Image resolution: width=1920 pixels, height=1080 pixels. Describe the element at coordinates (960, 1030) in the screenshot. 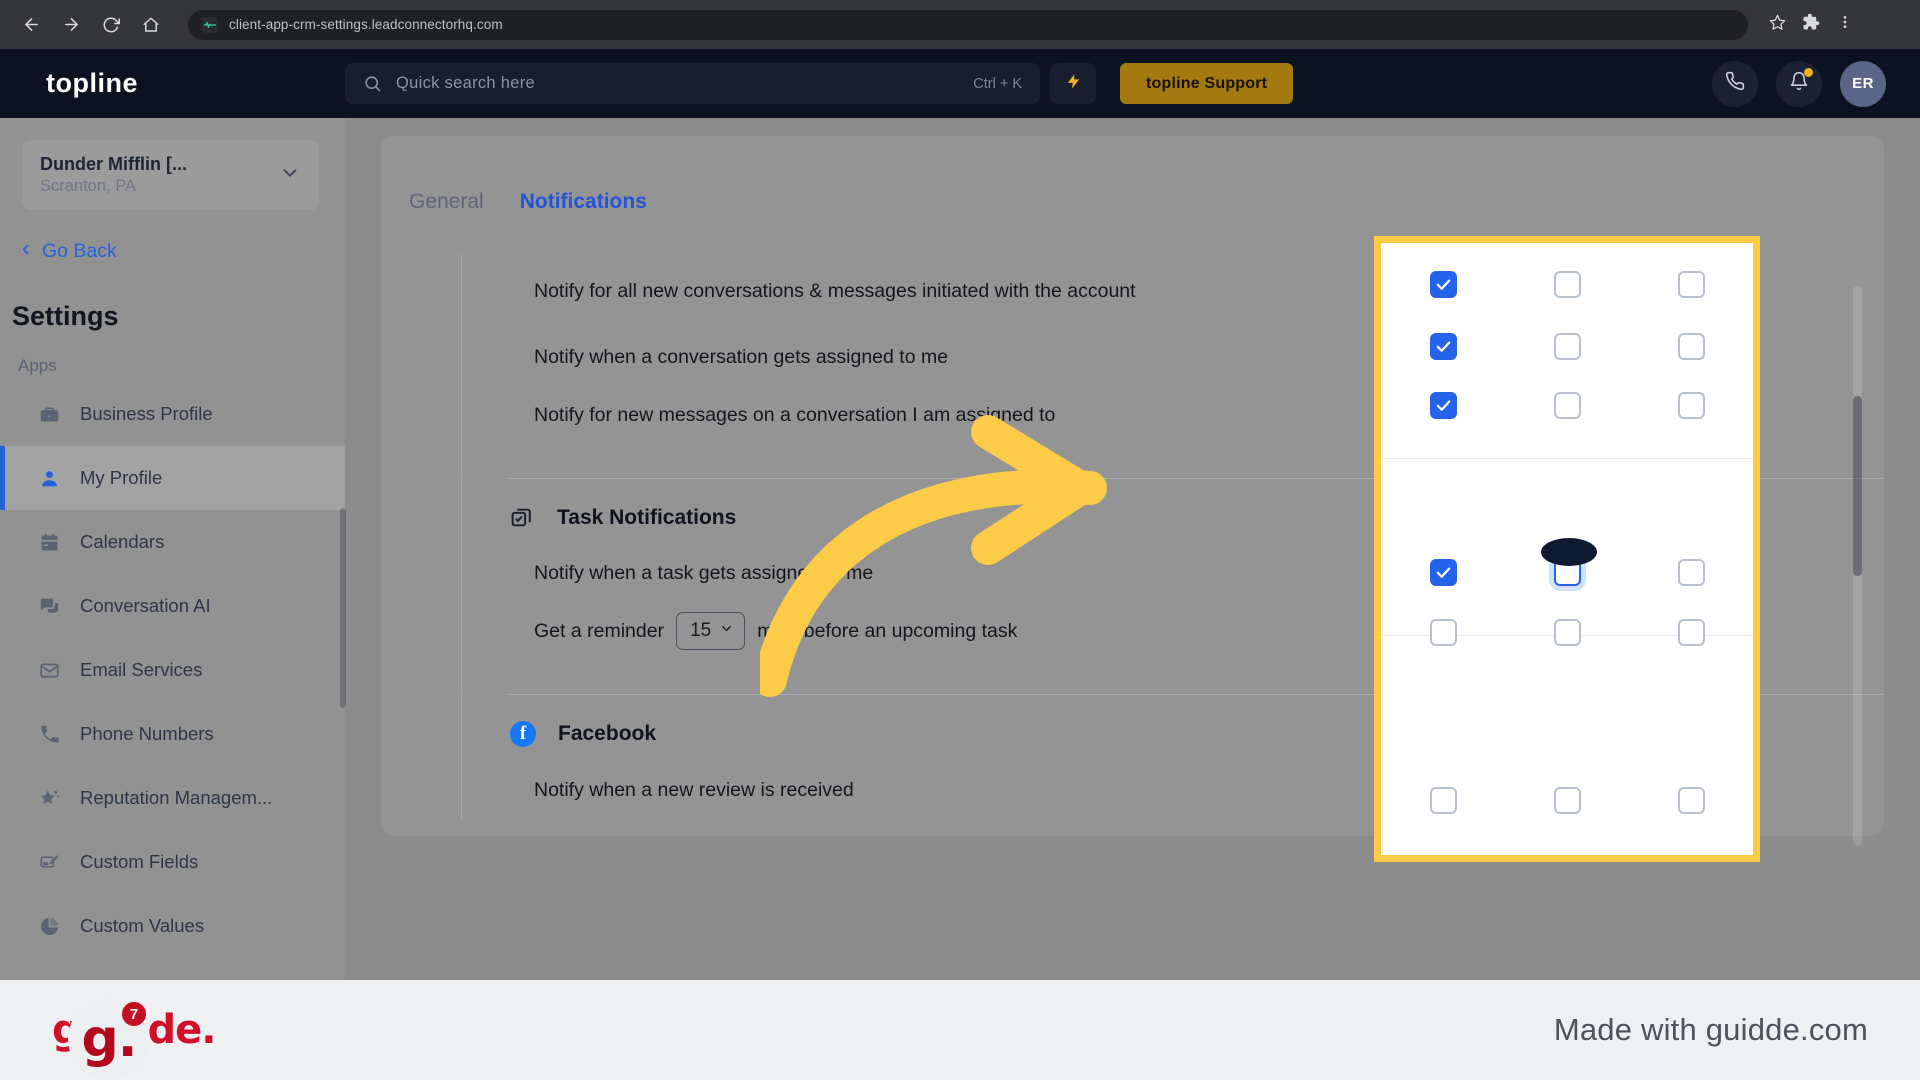

I see `guidde-footer: guidde. Made with guidde.com` at that location.